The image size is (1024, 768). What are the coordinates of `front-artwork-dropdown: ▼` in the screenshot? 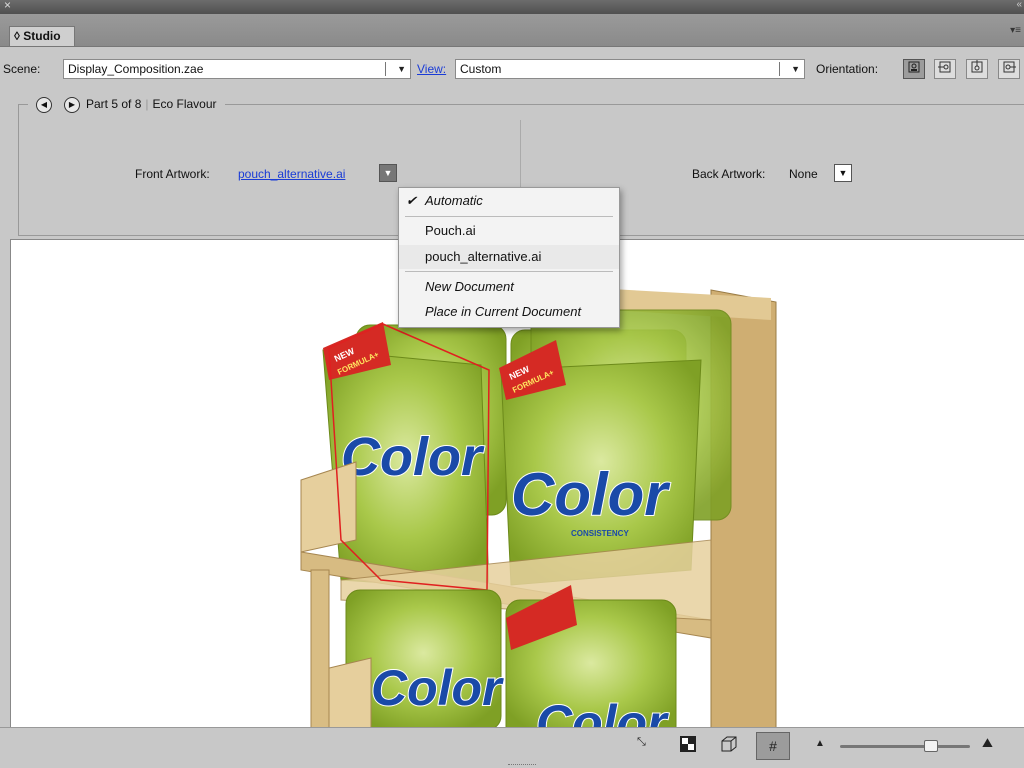 It's located at (388, 173).